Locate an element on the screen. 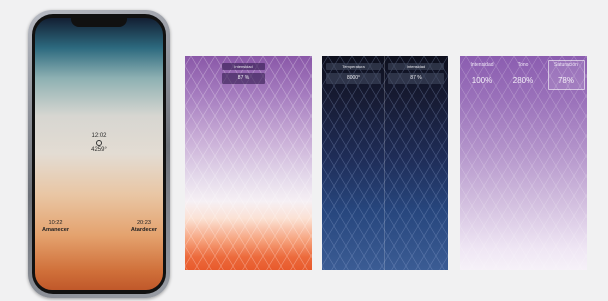 This screenshot has height=301, width=608. clock-time: 12:02 is located at coordinates (99, 136).